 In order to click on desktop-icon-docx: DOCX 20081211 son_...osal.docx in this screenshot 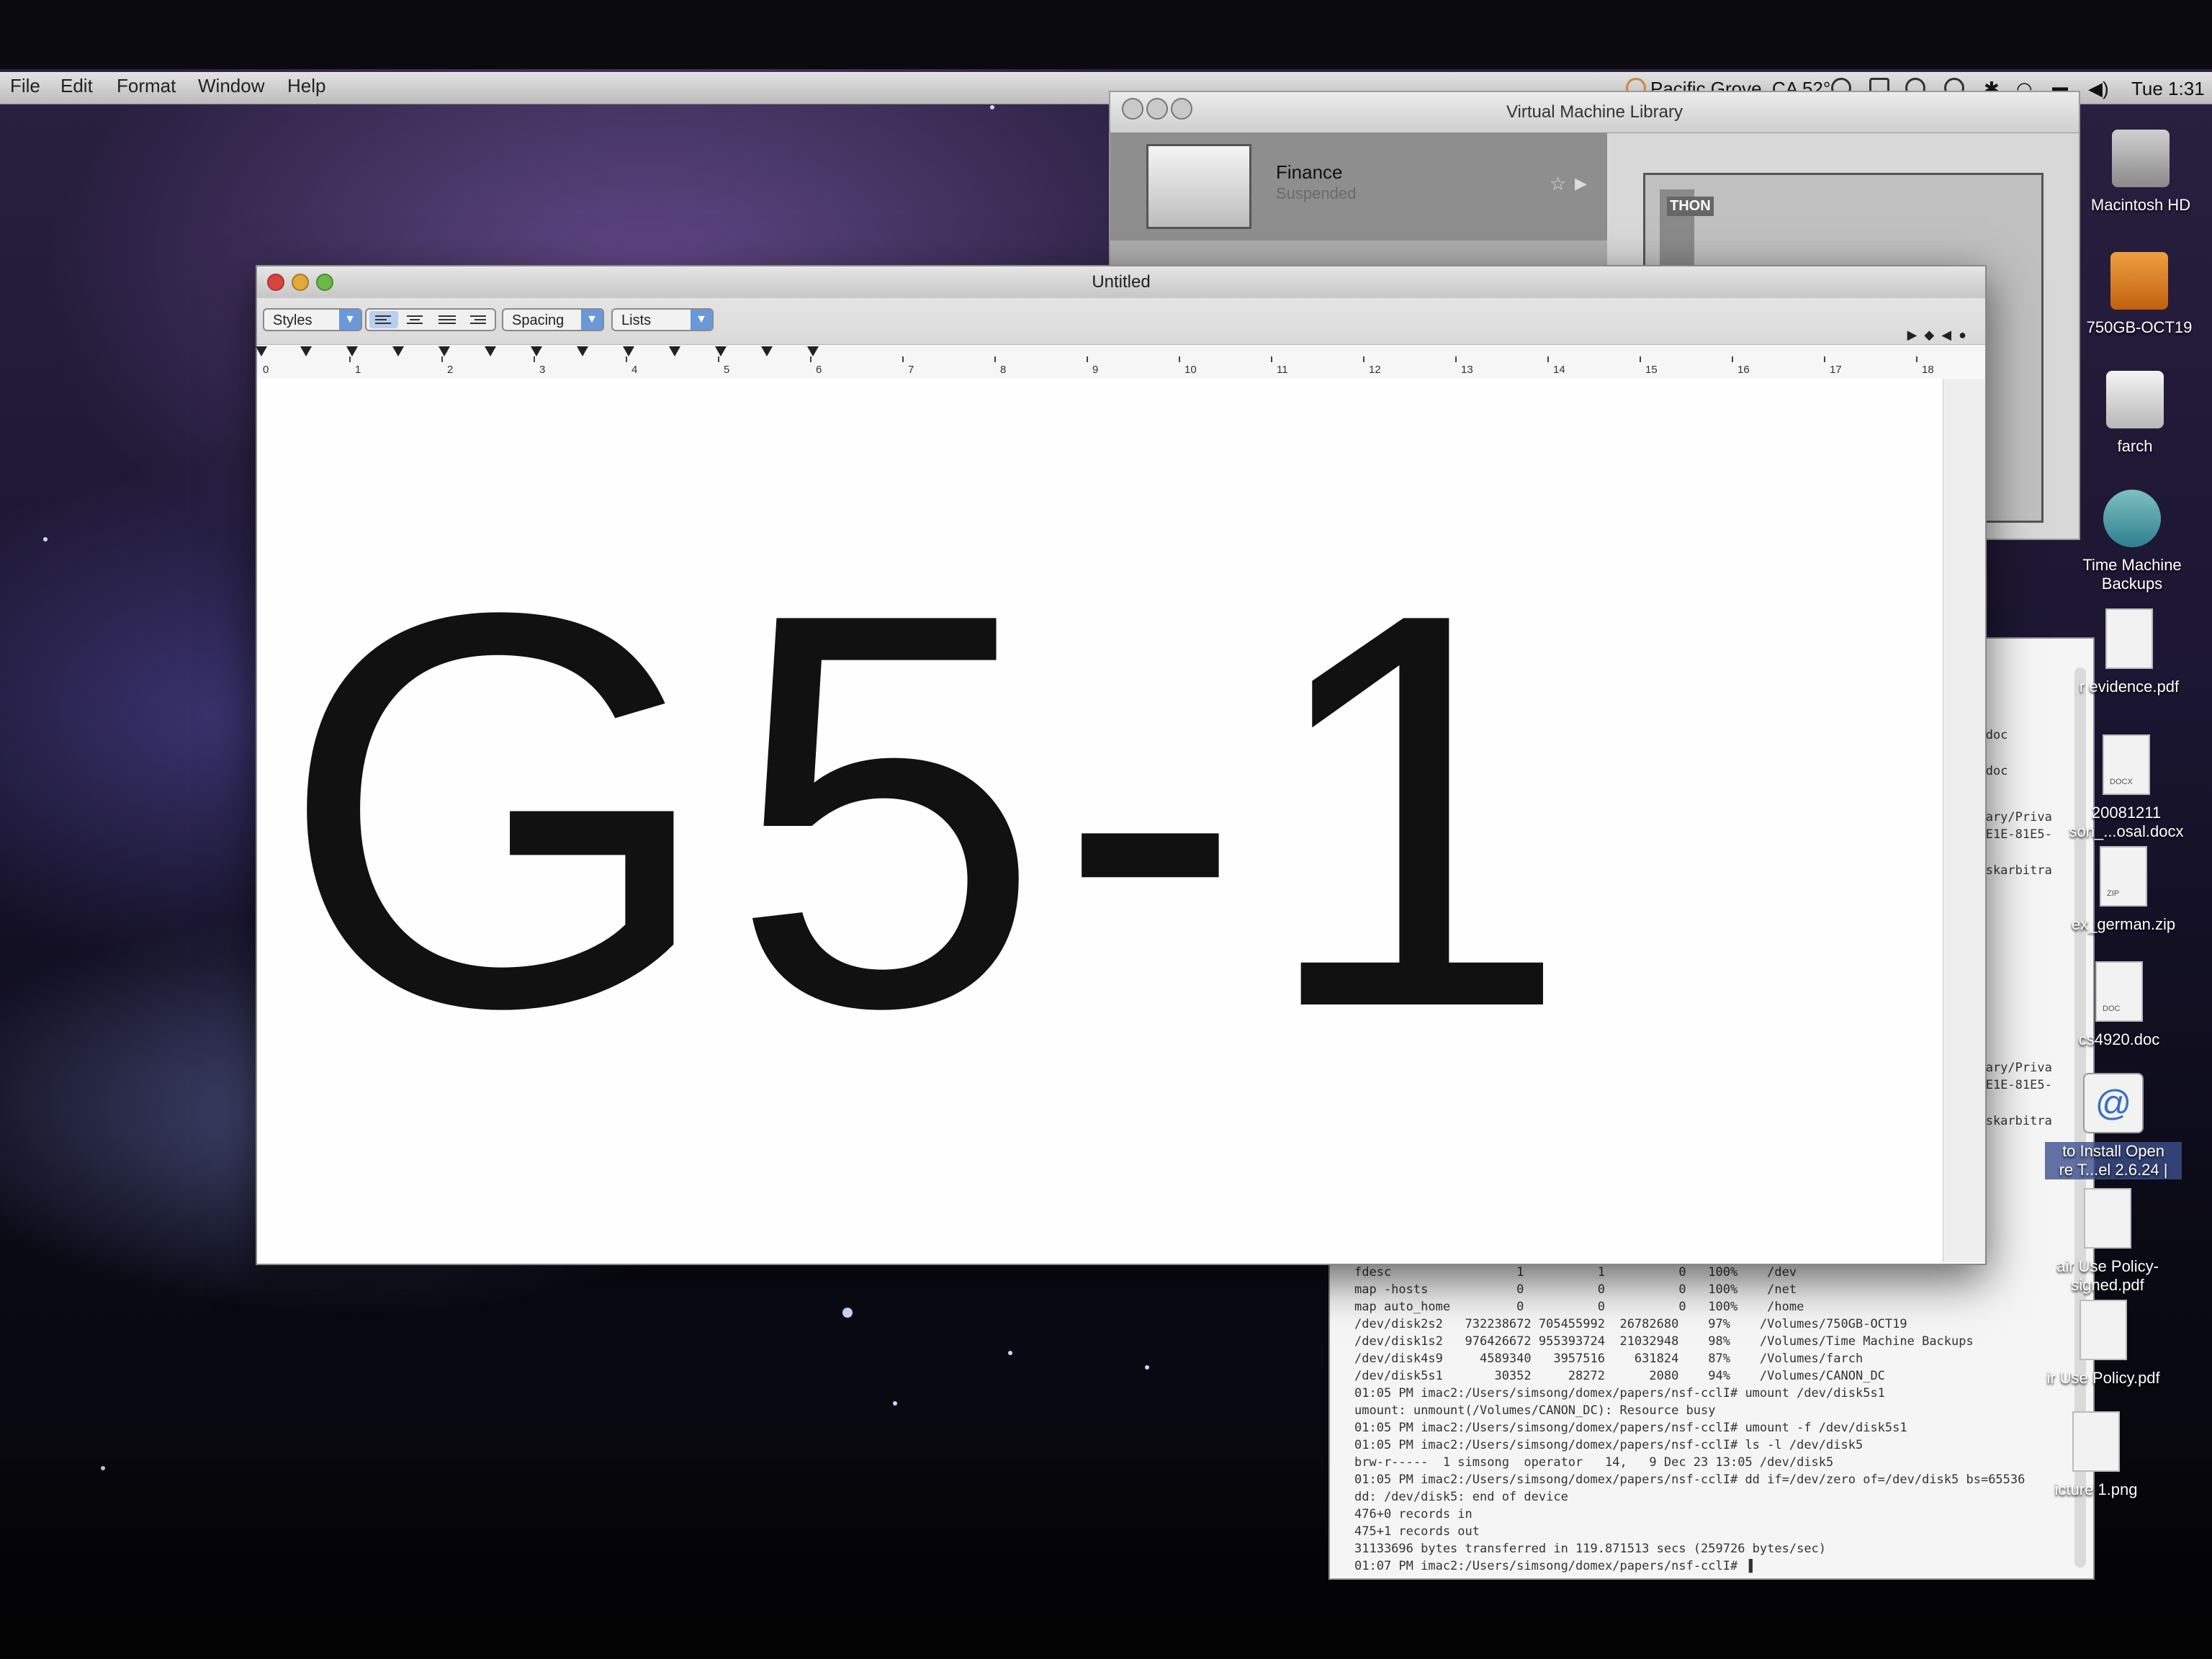, I will do `click(2126, 787)`.